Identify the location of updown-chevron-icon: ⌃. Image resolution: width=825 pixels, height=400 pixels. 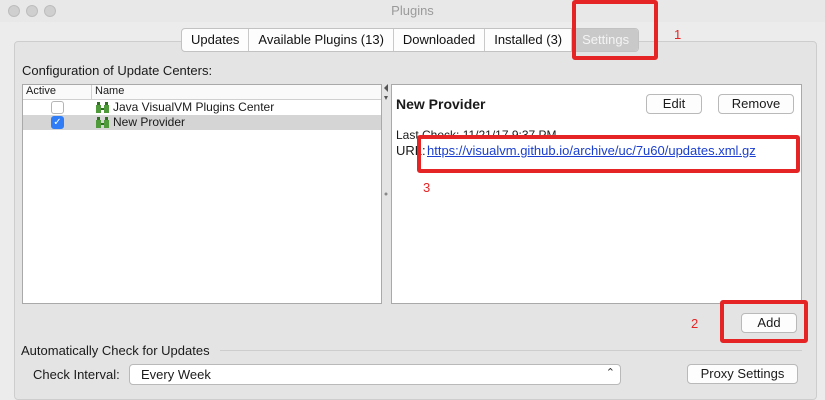
(610, 373).